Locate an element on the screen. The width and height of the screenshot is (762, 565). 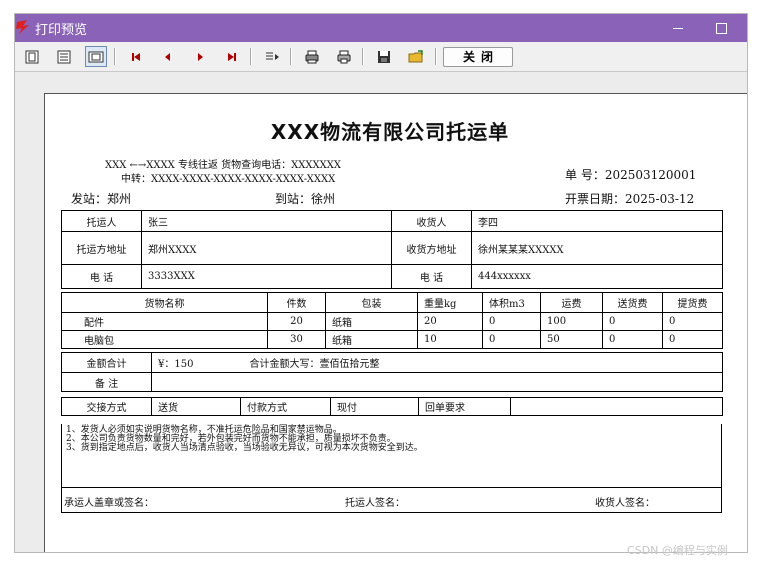
goods-cell: 30 is located at coordinates (296, 339).